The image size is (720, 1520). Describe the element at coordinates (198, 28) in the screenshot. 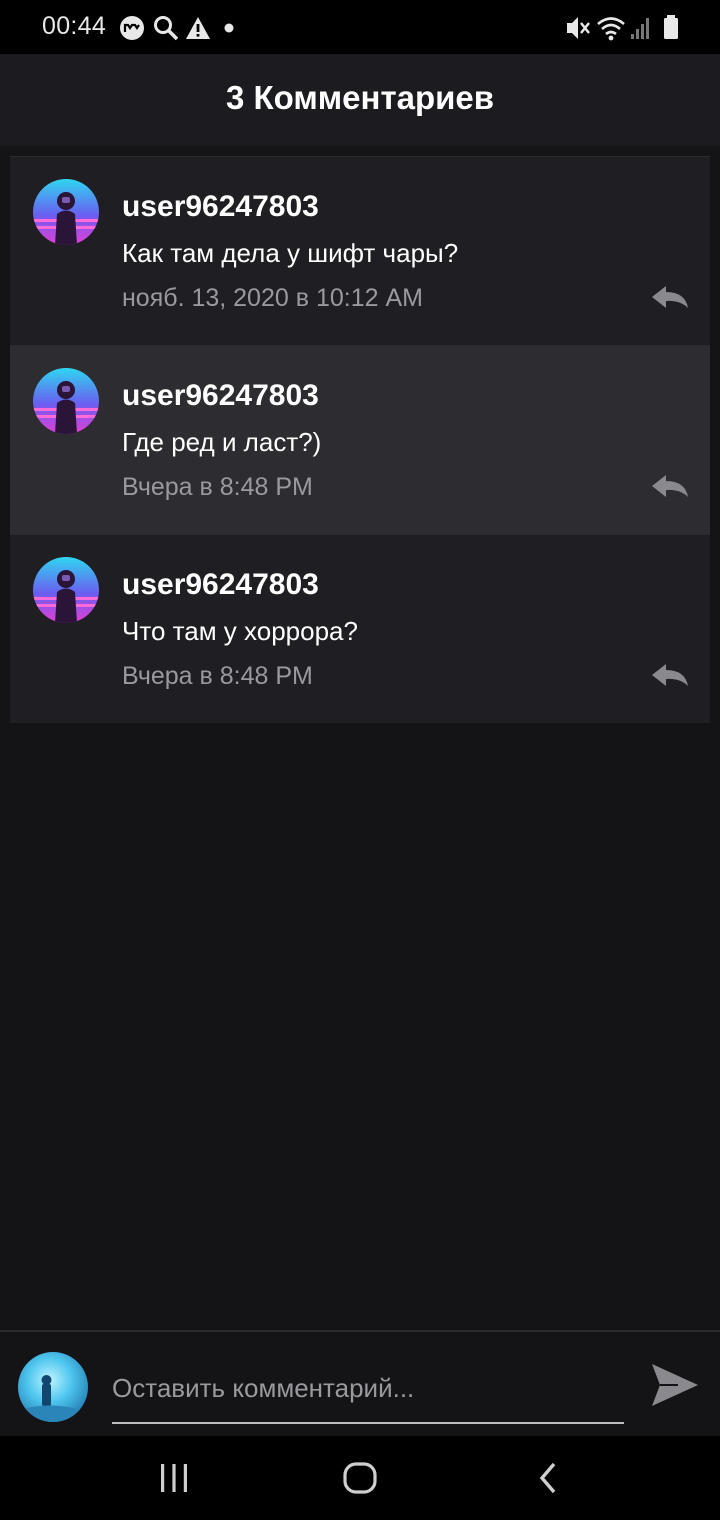

I see `warning-icon` at that location.